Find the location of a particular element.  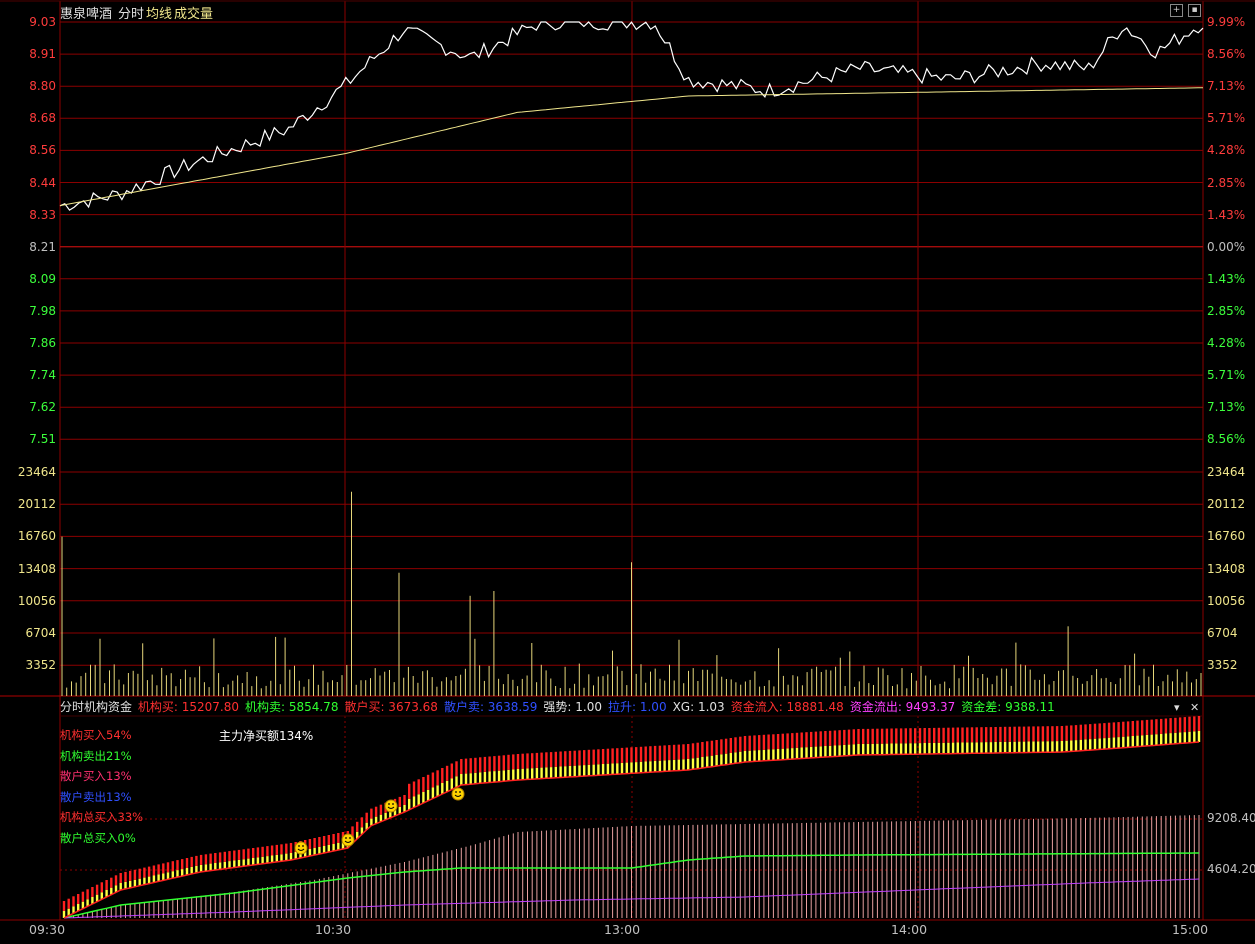

view-mode-label: 分时 is located at coordinates (131, 12).